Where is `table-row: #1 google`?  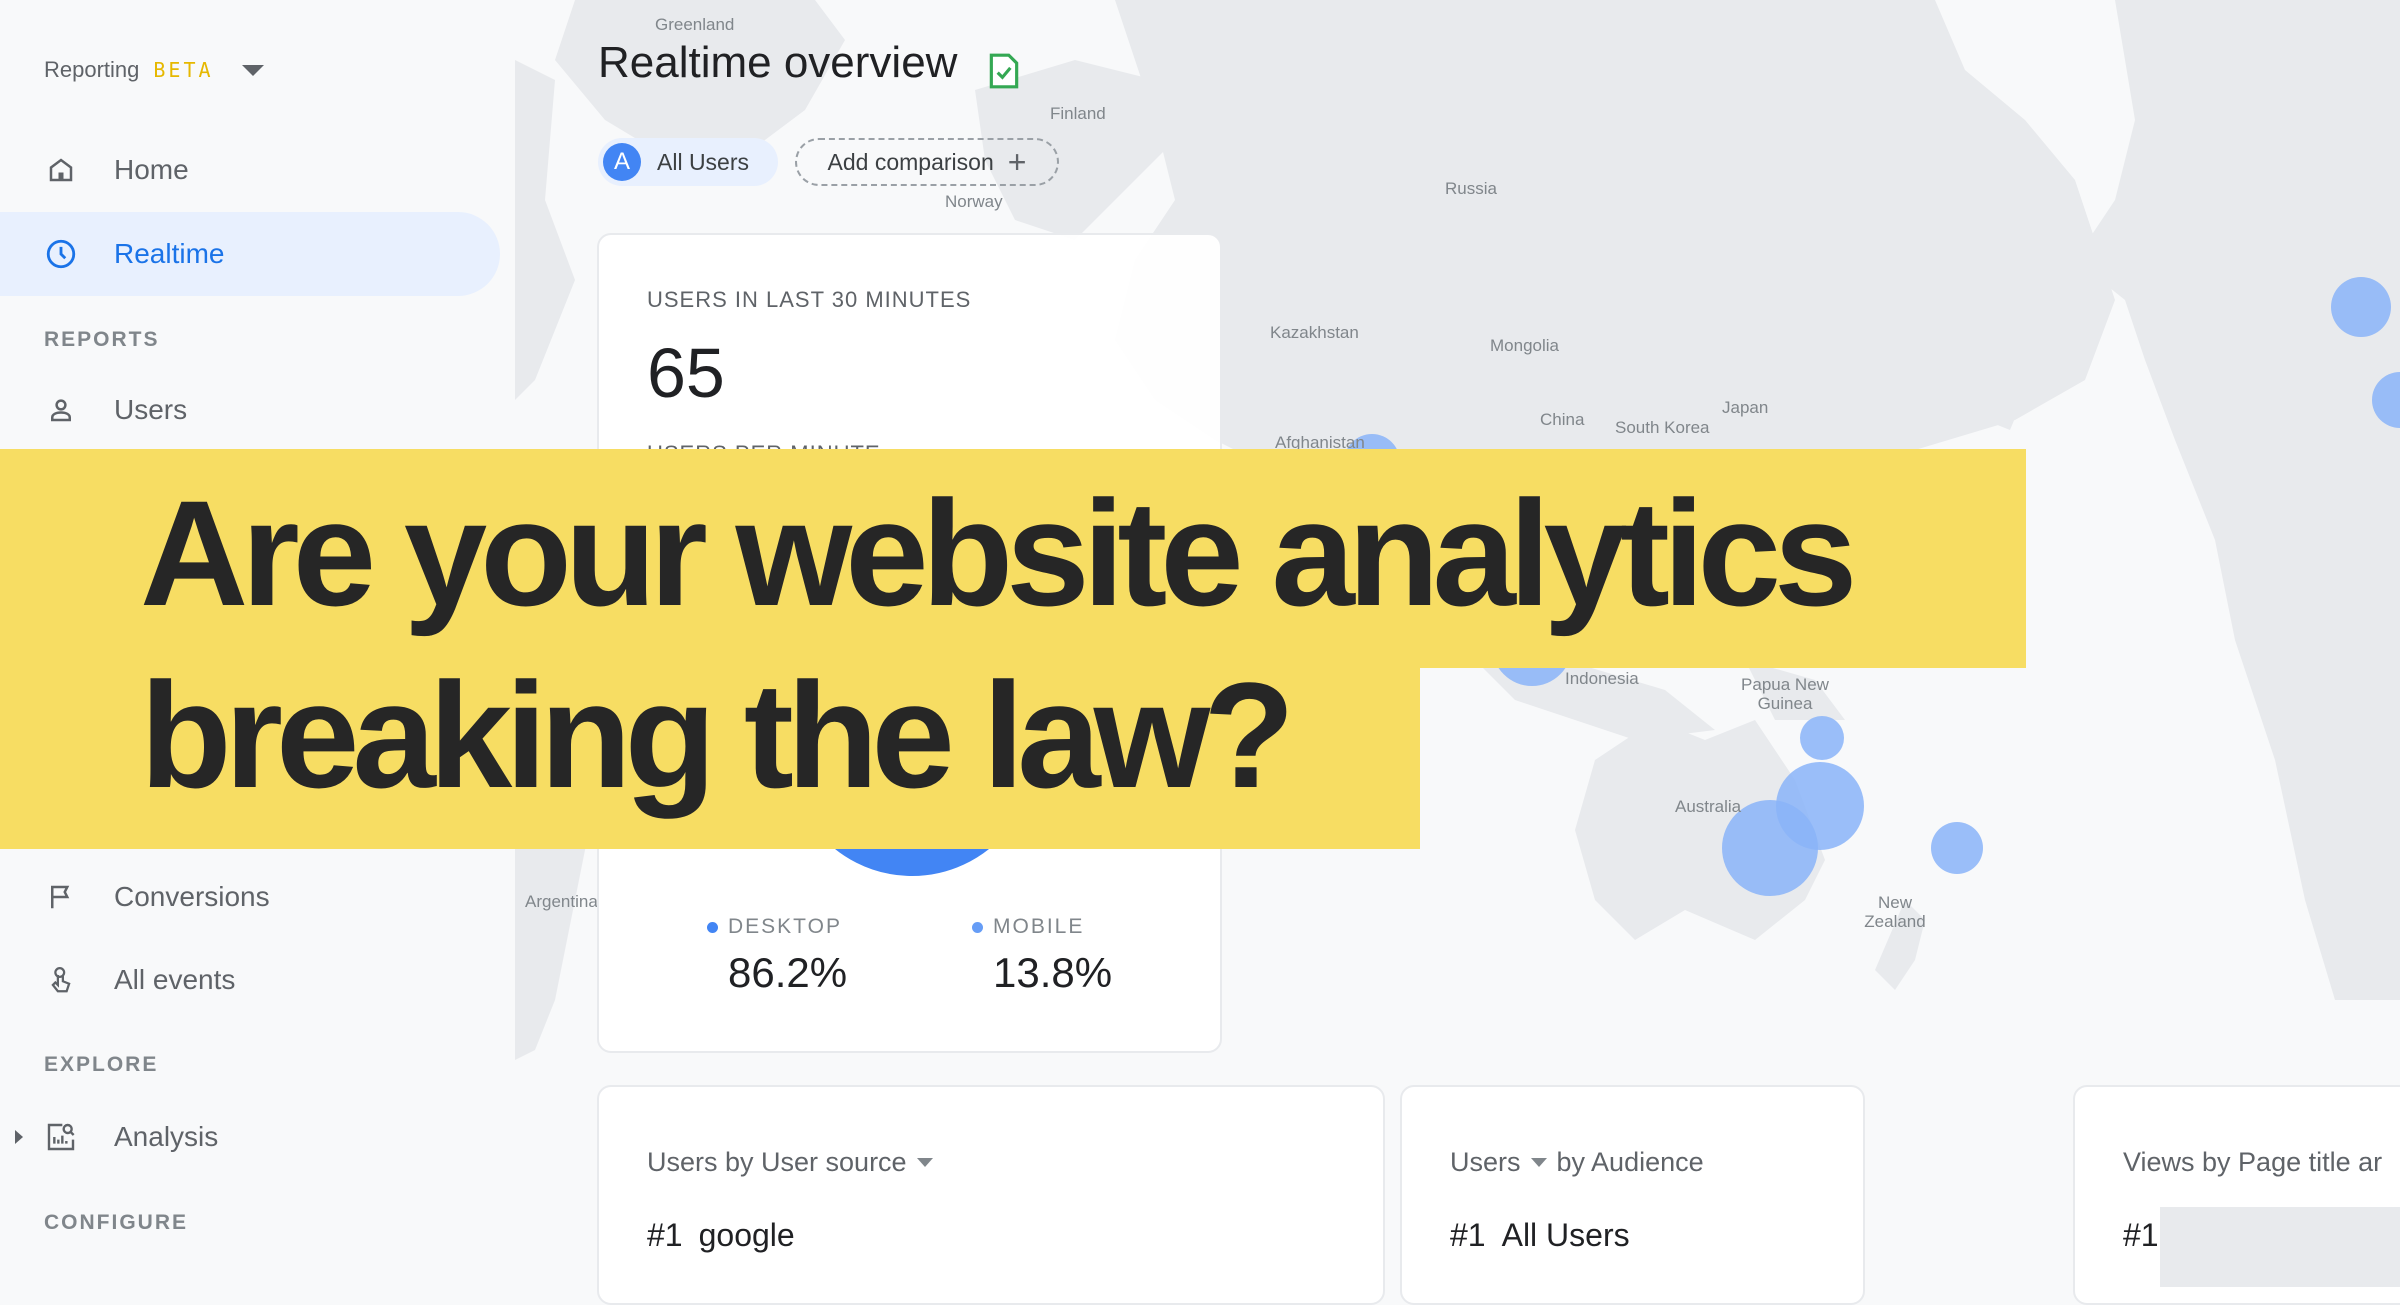
table-row: #1 google is located at coordinates (721, 1235).